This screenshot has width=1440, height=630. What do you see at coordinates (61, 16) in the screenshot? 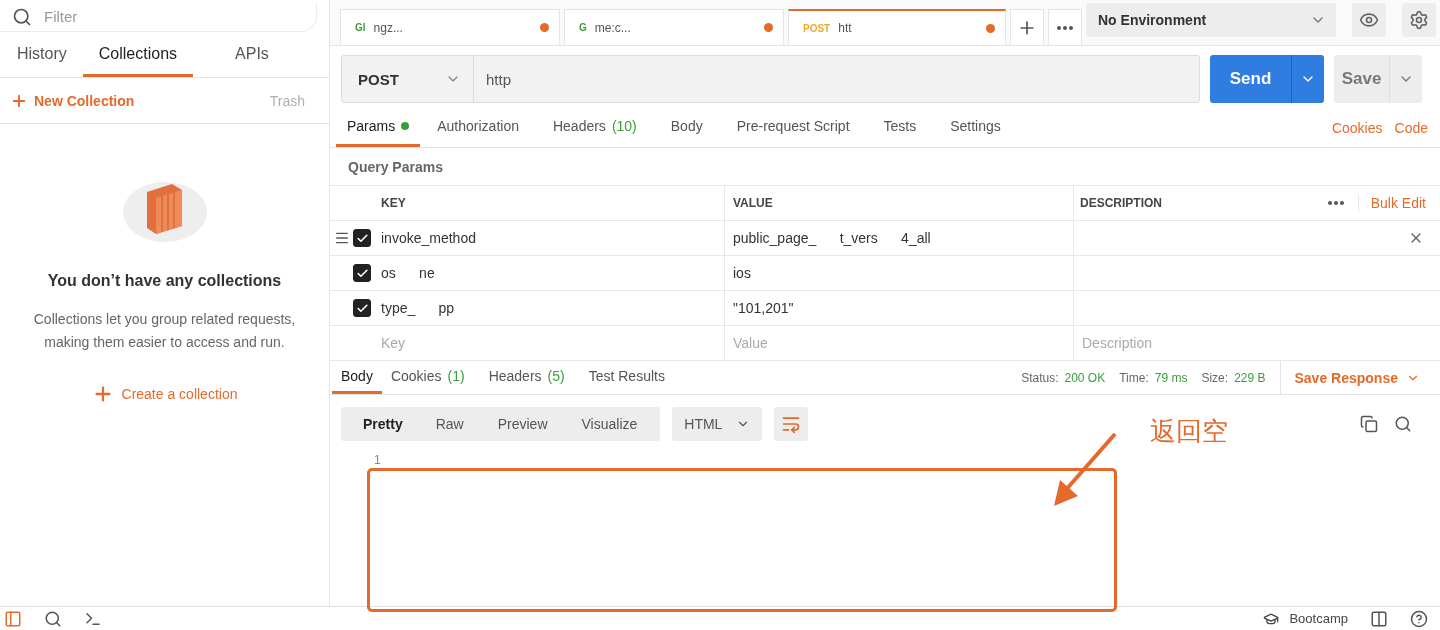
I see `search-placeholder: Filter` at bounding box center [61, 16].